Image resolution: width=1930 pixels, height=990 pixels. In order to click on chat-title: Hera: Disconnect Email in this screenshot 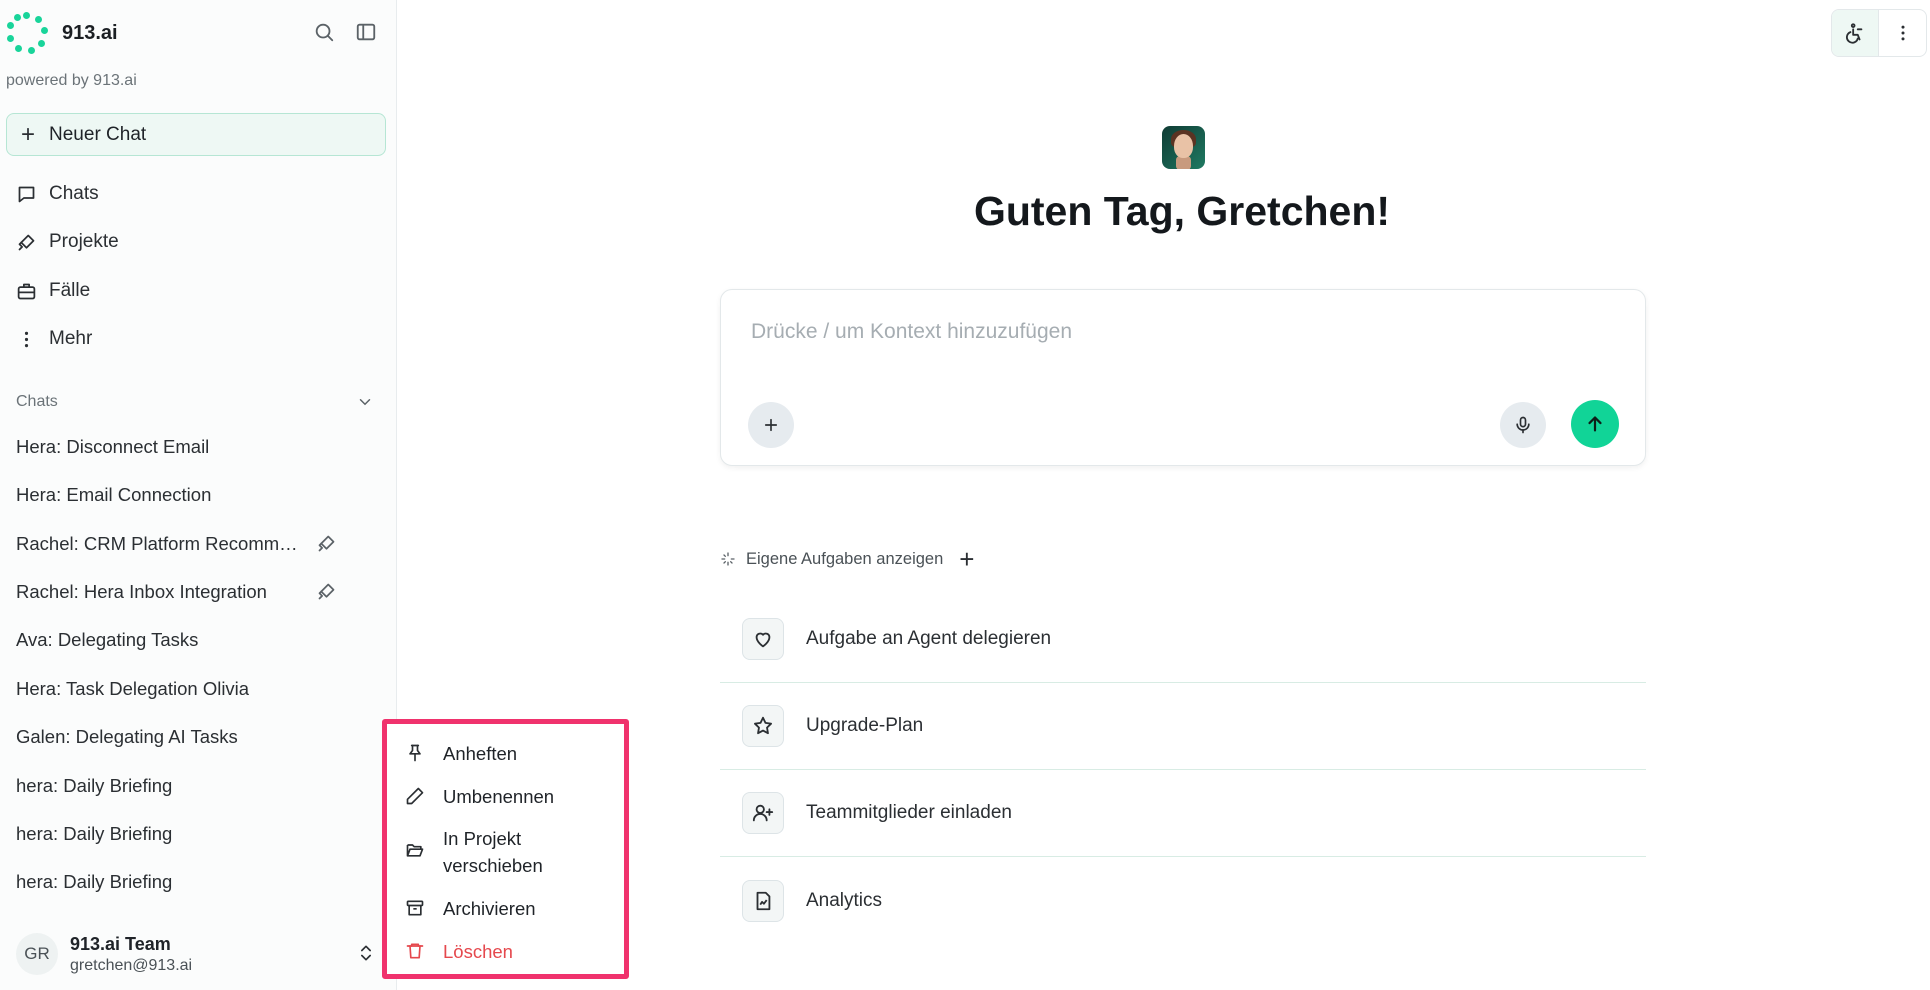, I will do `click(113, 446)`.